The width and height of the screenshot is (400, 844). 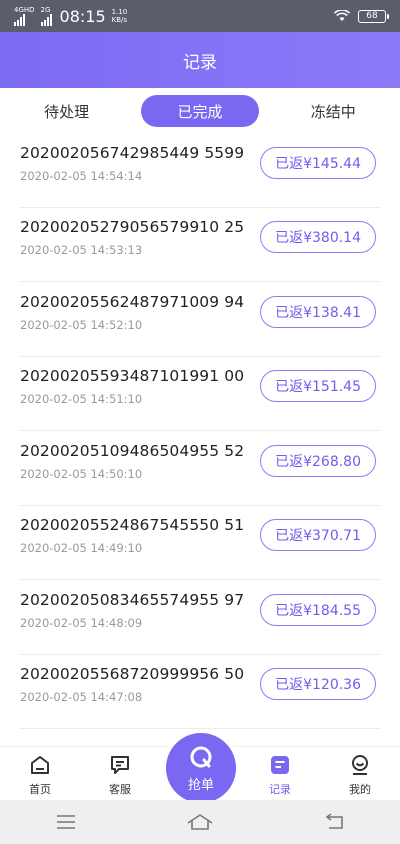 What do you see at coordinates (280, 789) in the screenshot?
I see `nav-records-label: 记录` at bounding box center [280, 789].